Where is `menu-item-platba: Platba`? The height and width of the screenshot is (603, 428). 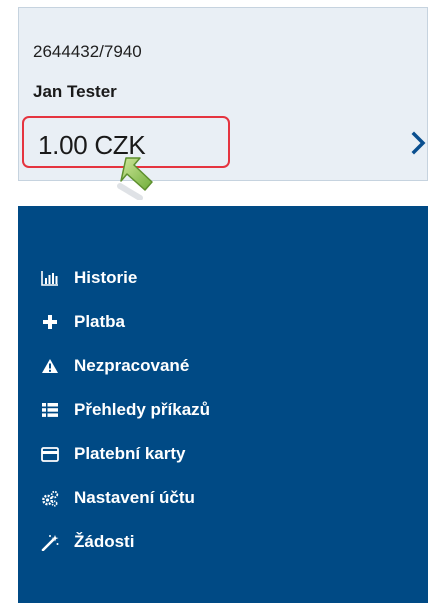 menu-item-platba: Platba is located at coordinates (114, 322).